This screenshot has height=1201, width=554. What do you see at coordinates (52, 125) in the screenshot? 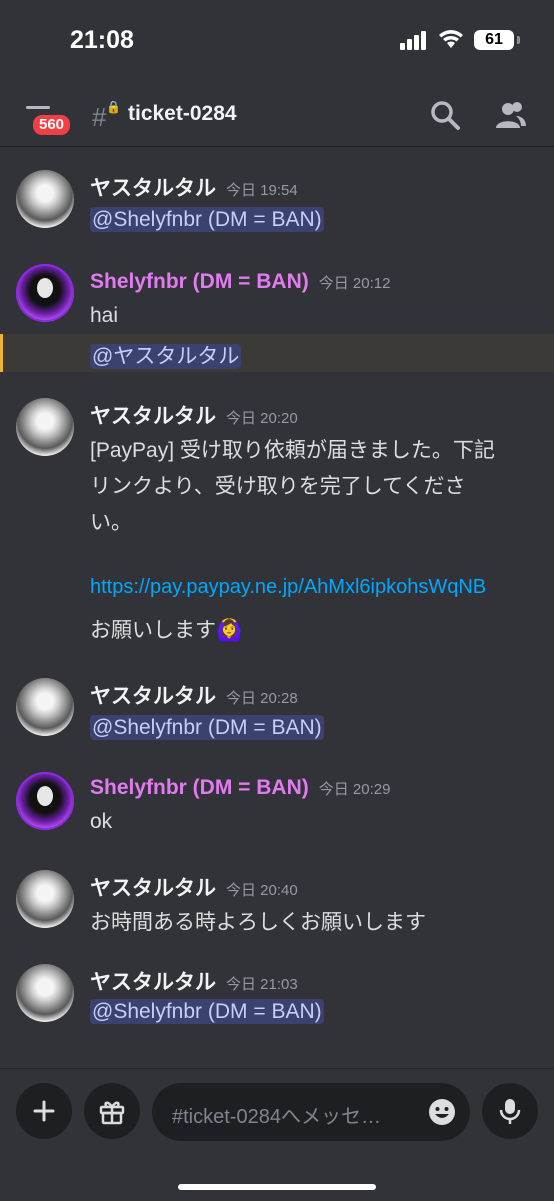
I see `unread-badge: 560` at bounding box center [52, 125].